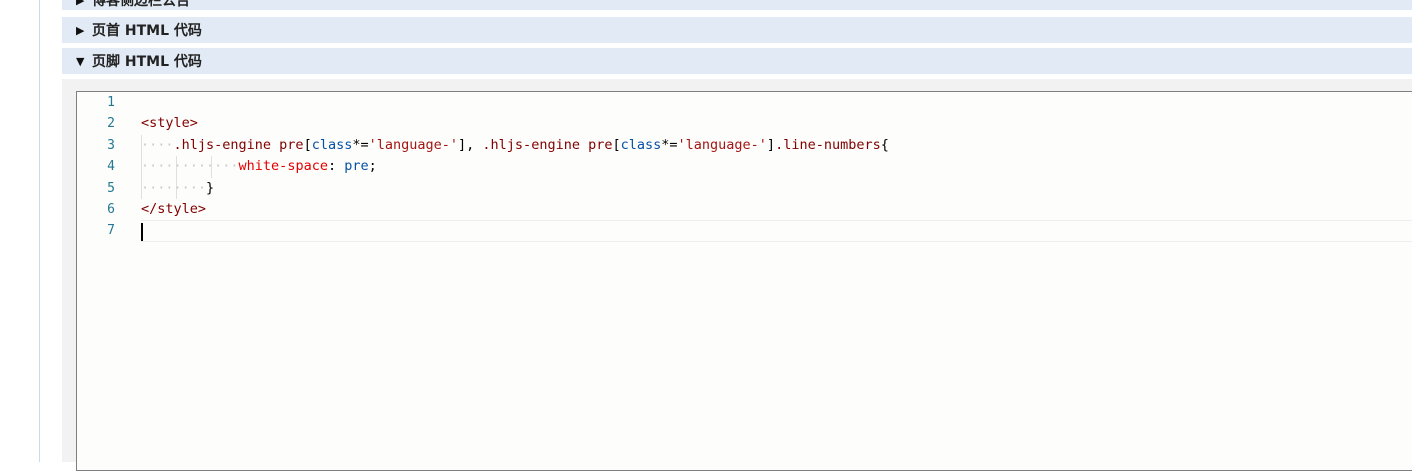 The width and height of the screenshot is (1412, 471). I want to click on line-number-gutter: 1 2 3 4 5 6 7, so click(101, 281).